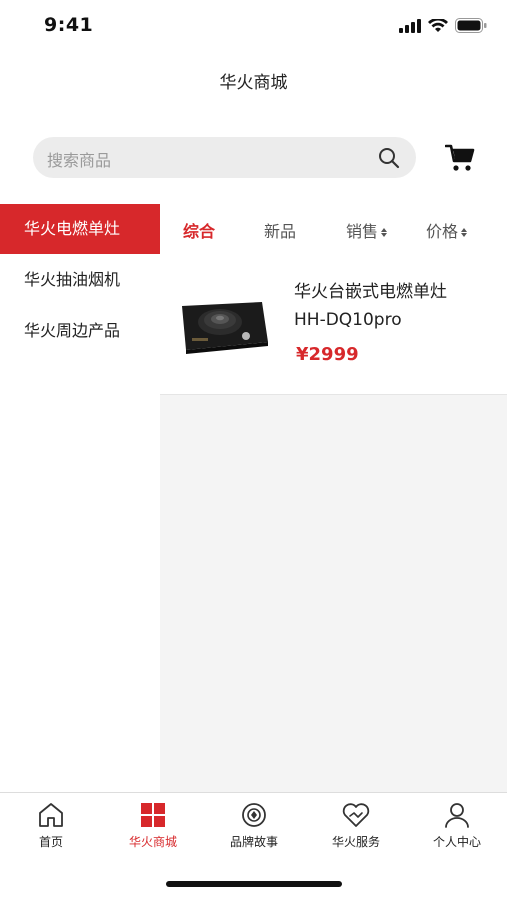 Image resolution: width=507 pixels, height=900 pixels. I want to click on status-icons, so click(443, 25).